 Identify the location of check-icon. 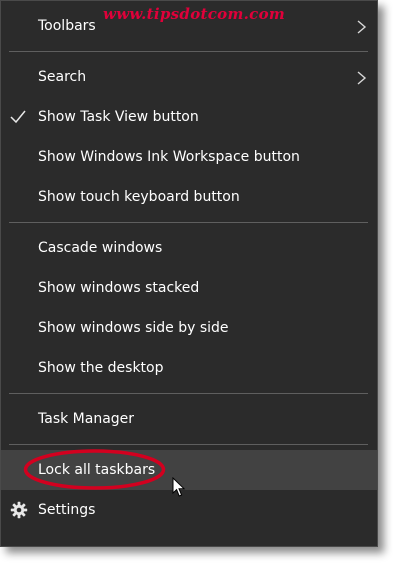
(18, 117).